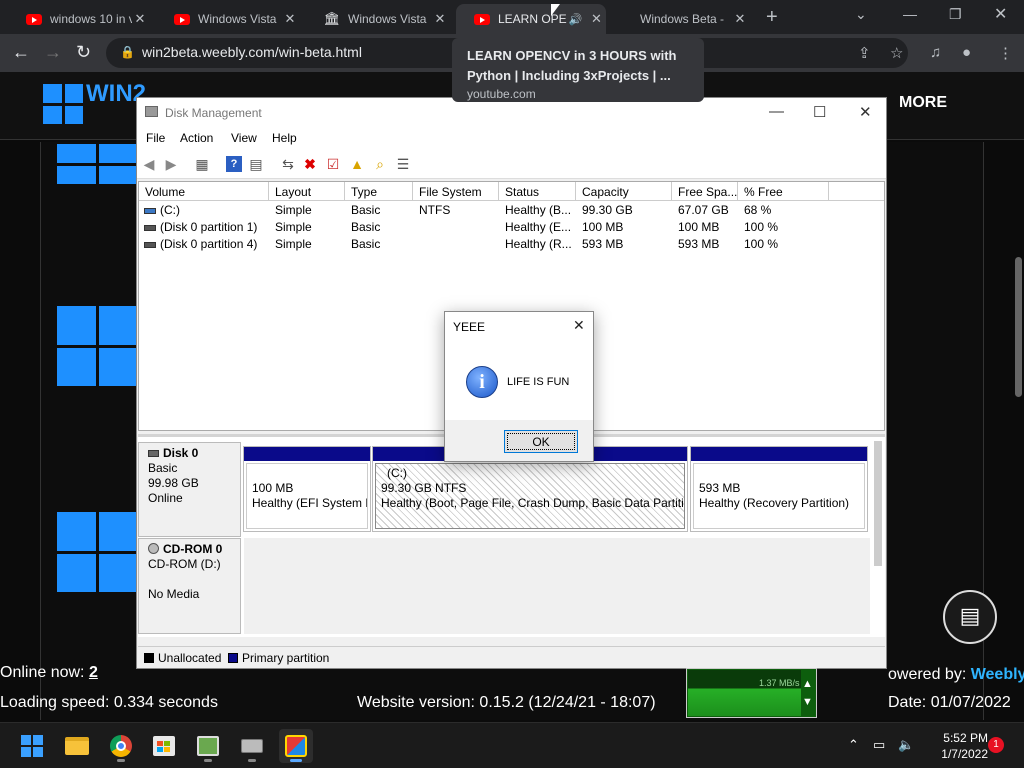 The height and width of the screenshot is (768, 1024). Describe the element at coordinates (906, 745) in the screenshot. I see `volume-icon: 🔈` at that location.